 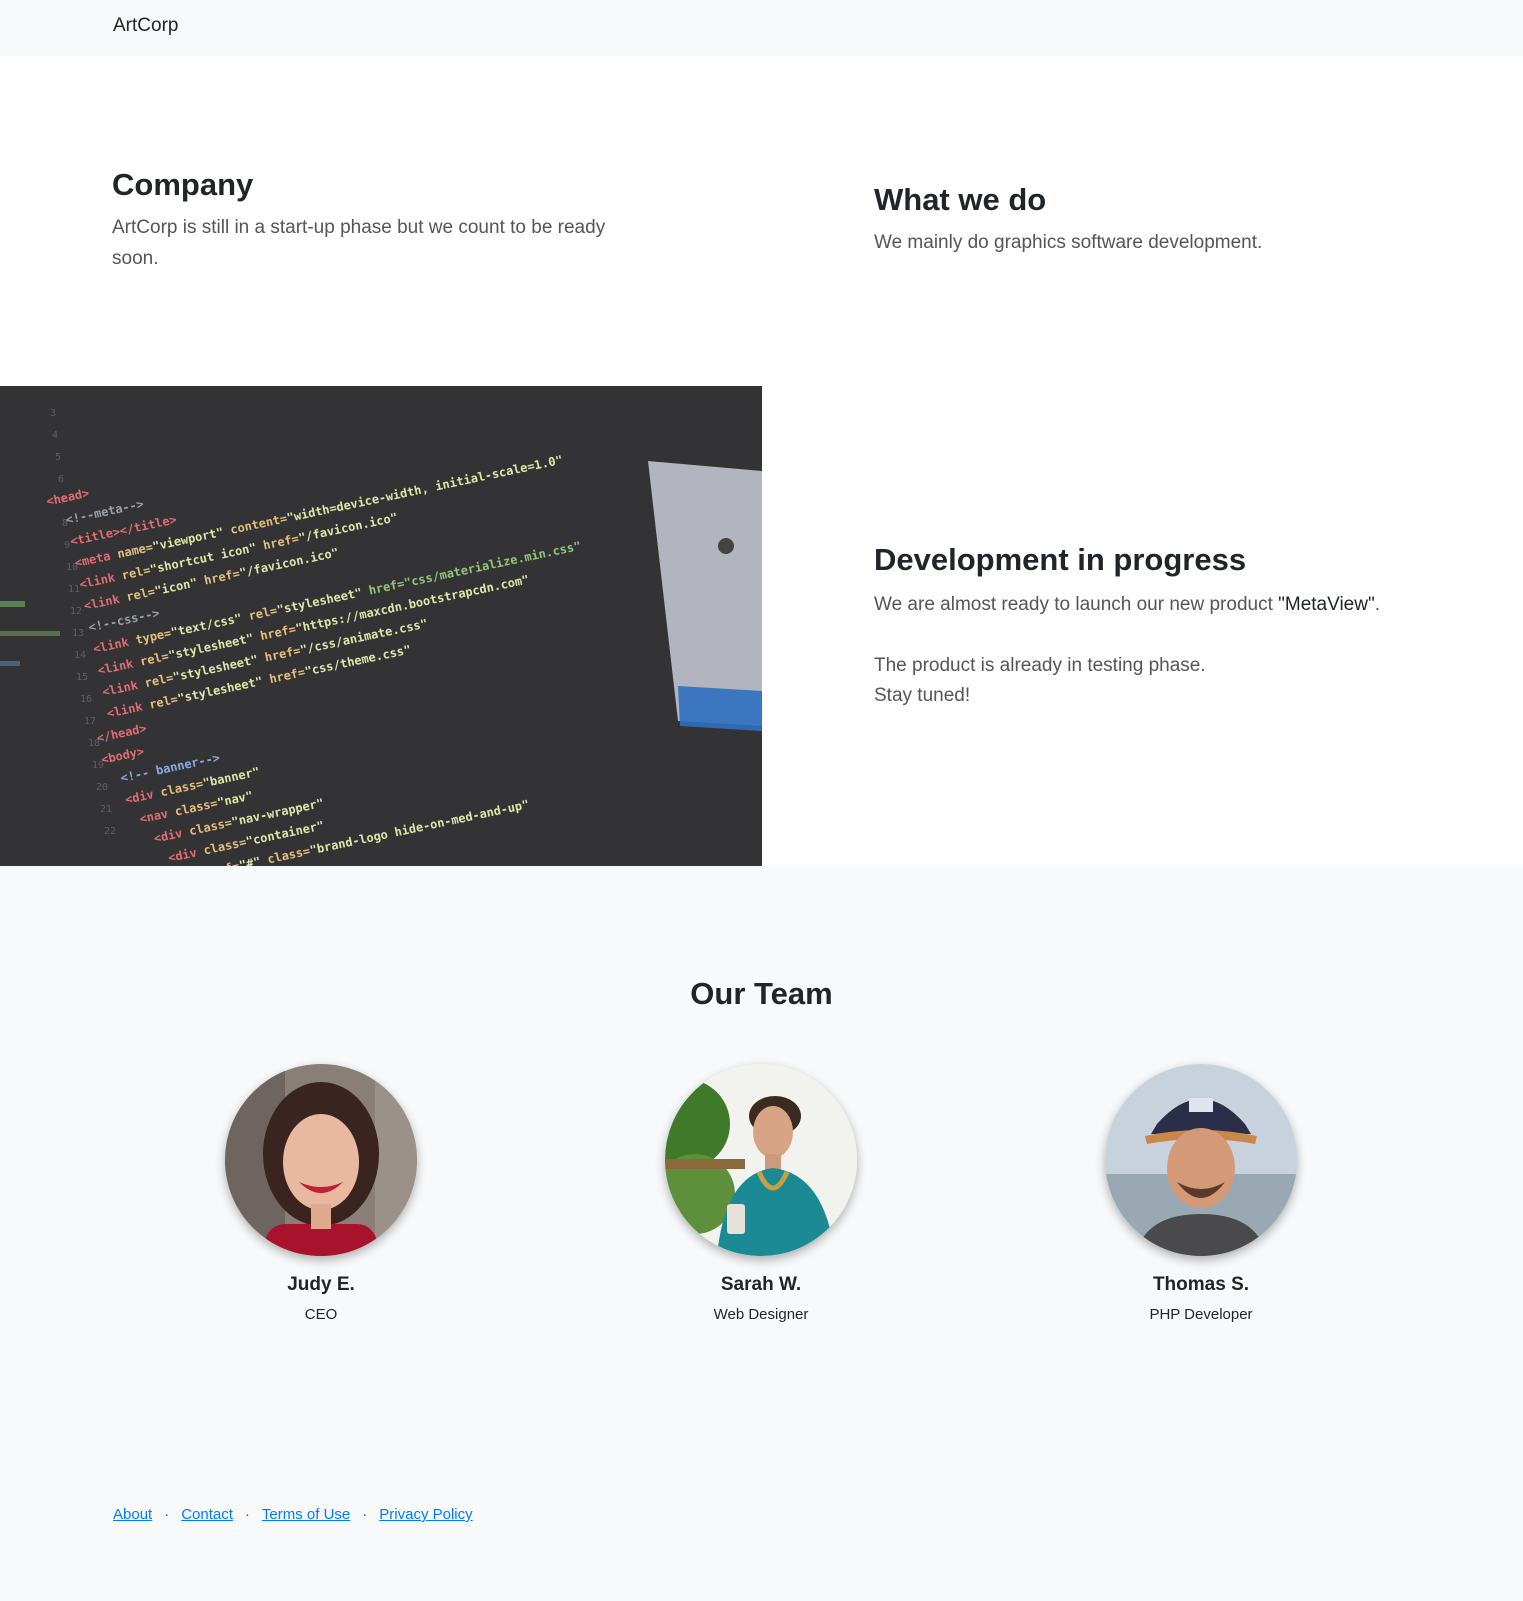 I want to click on member-name: Thomas S., so click(x=1201, y=1284).